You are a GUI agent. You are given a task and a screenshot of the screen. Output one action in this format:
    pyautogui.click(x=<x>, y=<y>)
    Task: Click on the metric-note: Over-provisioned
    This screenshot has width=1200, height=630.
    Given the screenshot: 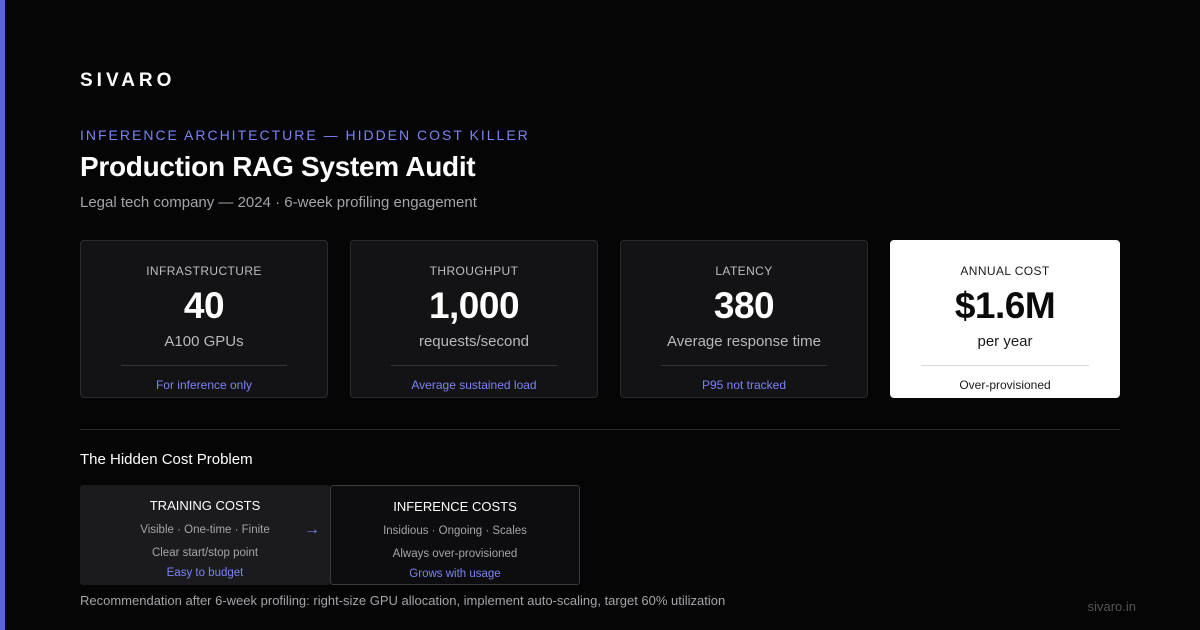 What is the action you would take?
    pyautogui.click(x=1005, y=385)
    